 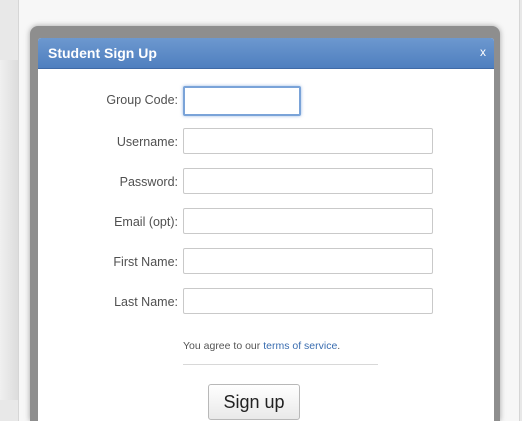 What do you see at coordinates (146, 302) in the screenshot?
I see `last-name-label: Last Name:` at bounding box center [146, 302].